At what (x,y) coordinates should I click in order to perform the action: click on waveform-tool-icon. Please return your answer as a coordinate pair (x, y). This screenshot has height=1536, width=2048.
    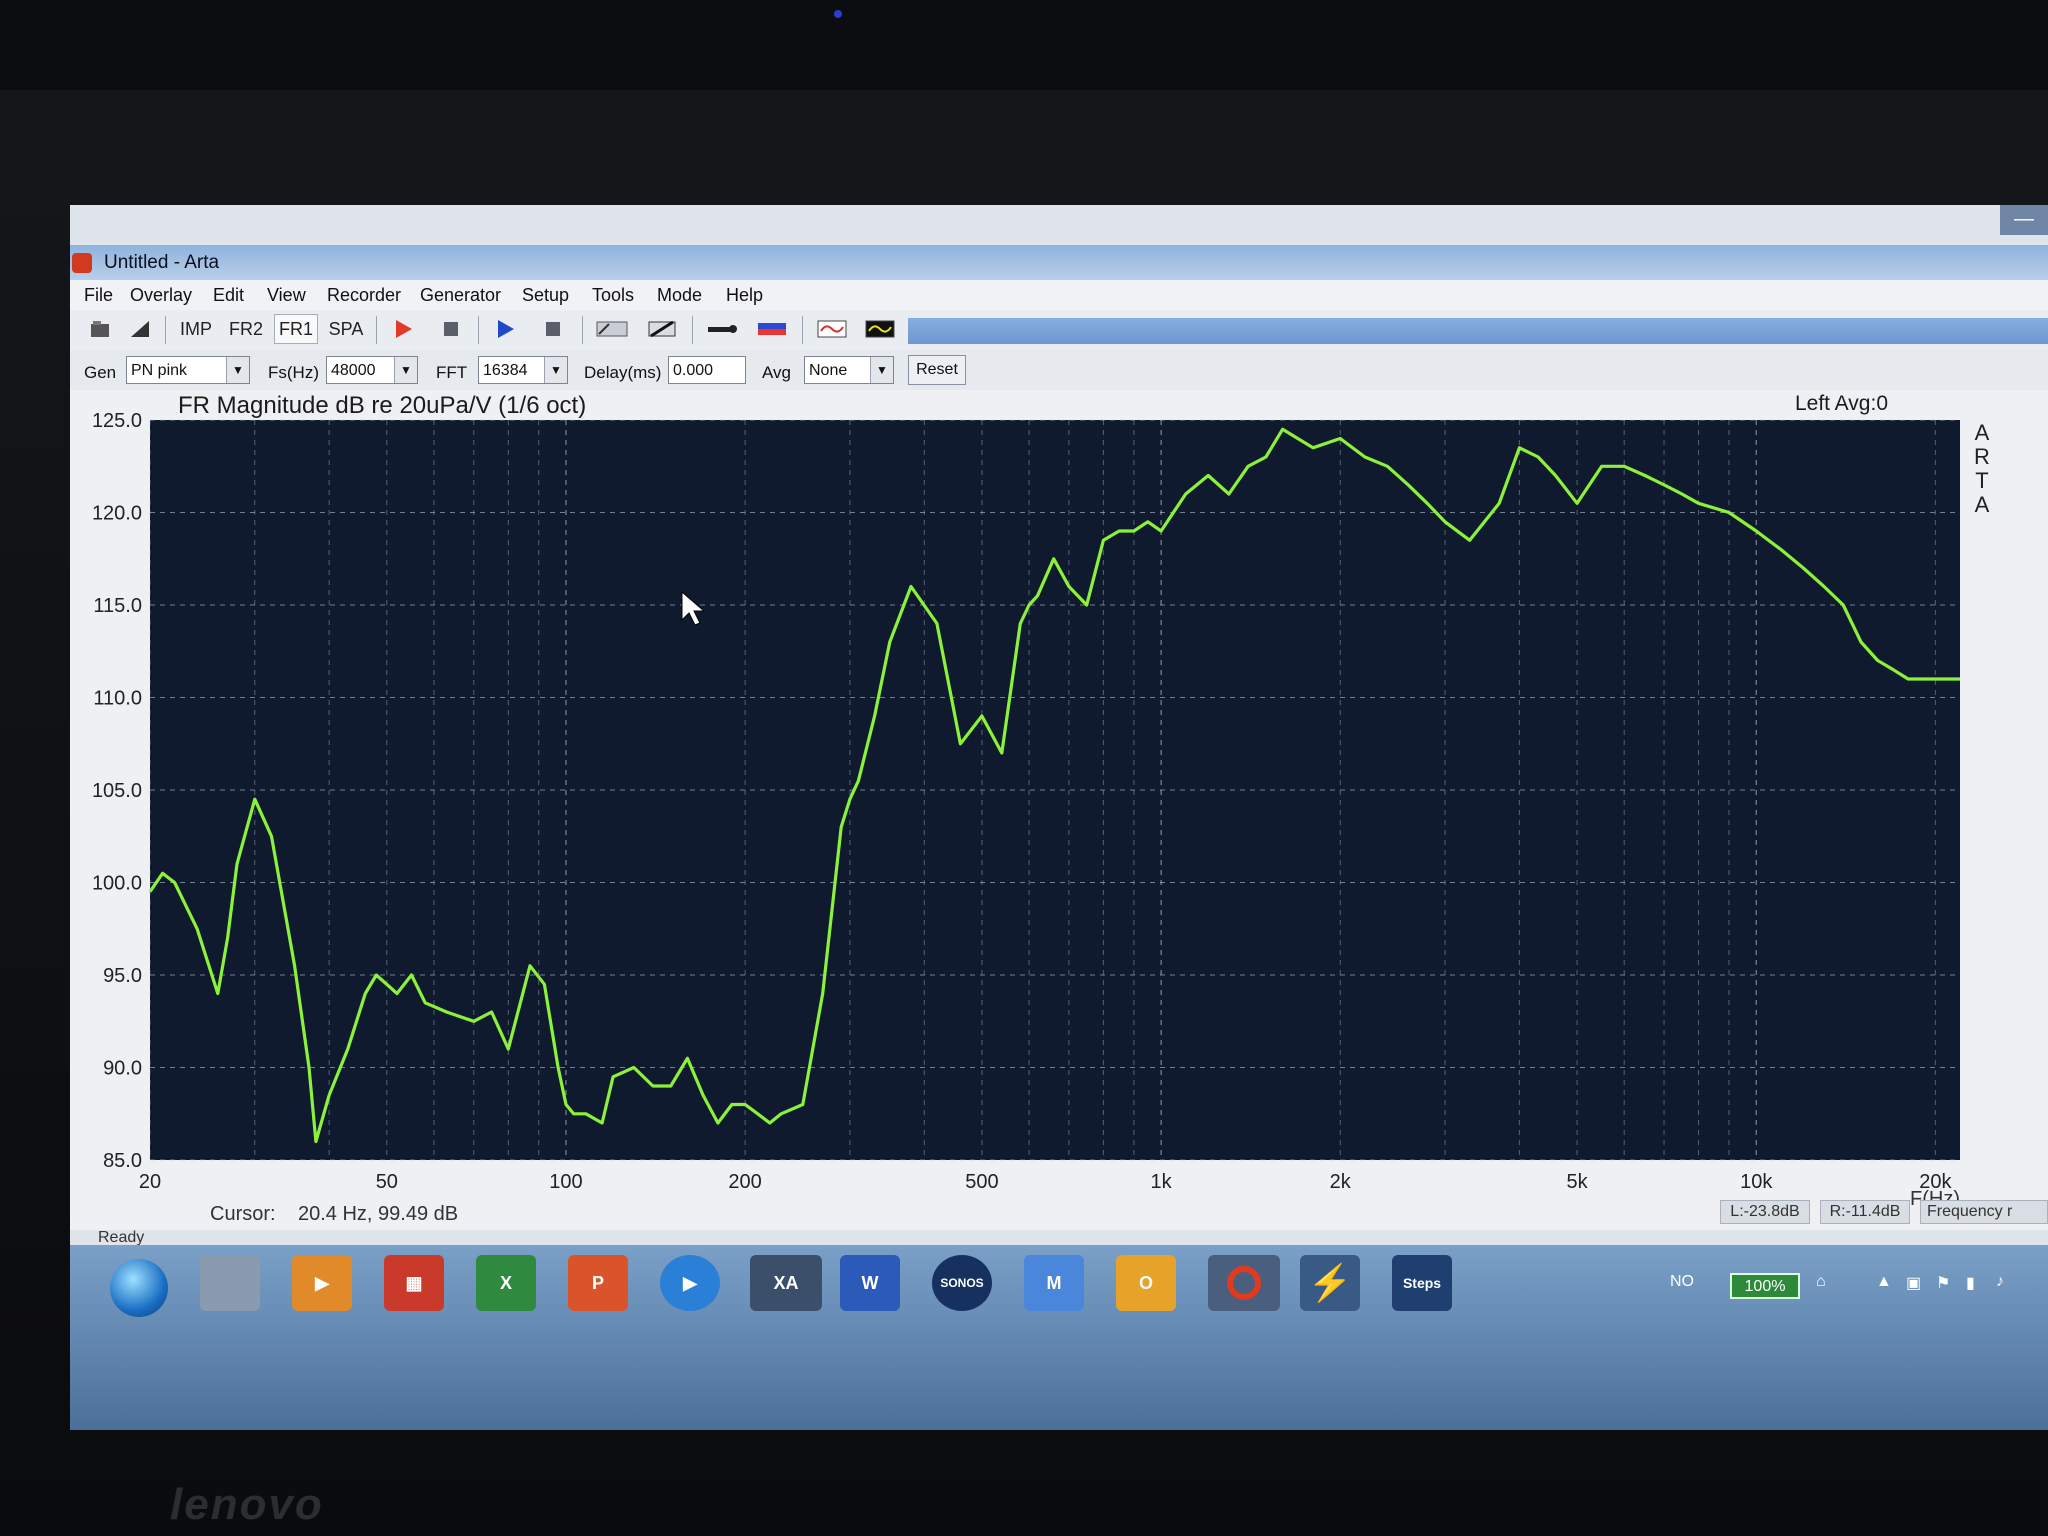
    Looking at the image, I should click on (832, 329).